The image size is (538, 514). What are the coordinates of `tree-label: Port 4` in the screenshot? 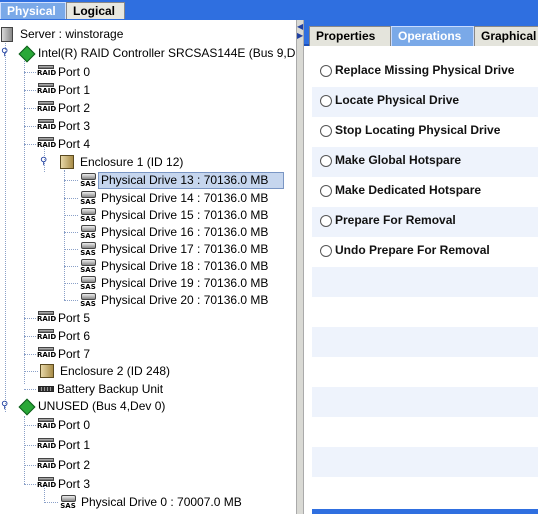 It's located at (74, 144).